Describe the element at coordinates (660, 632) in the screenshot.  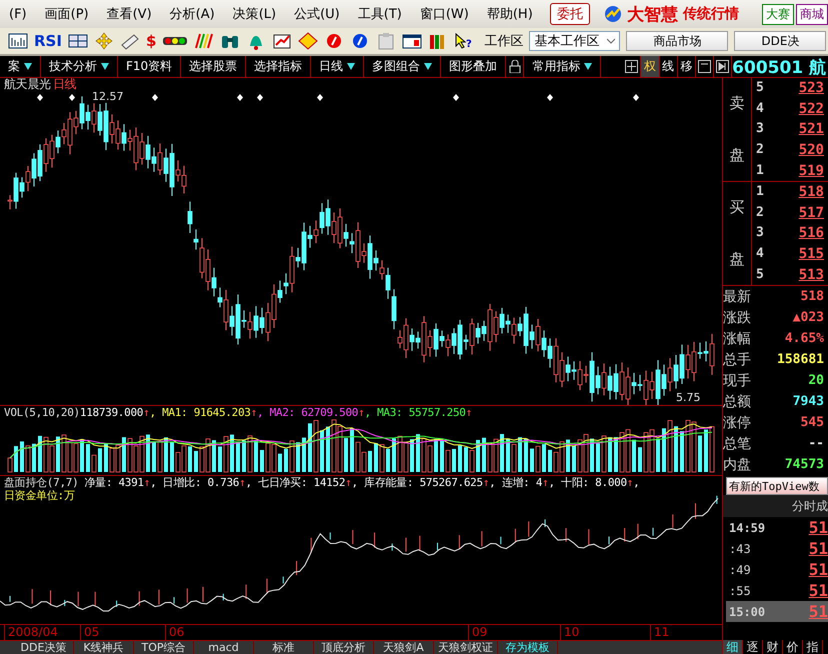
I see `date-label: 11` at that location.